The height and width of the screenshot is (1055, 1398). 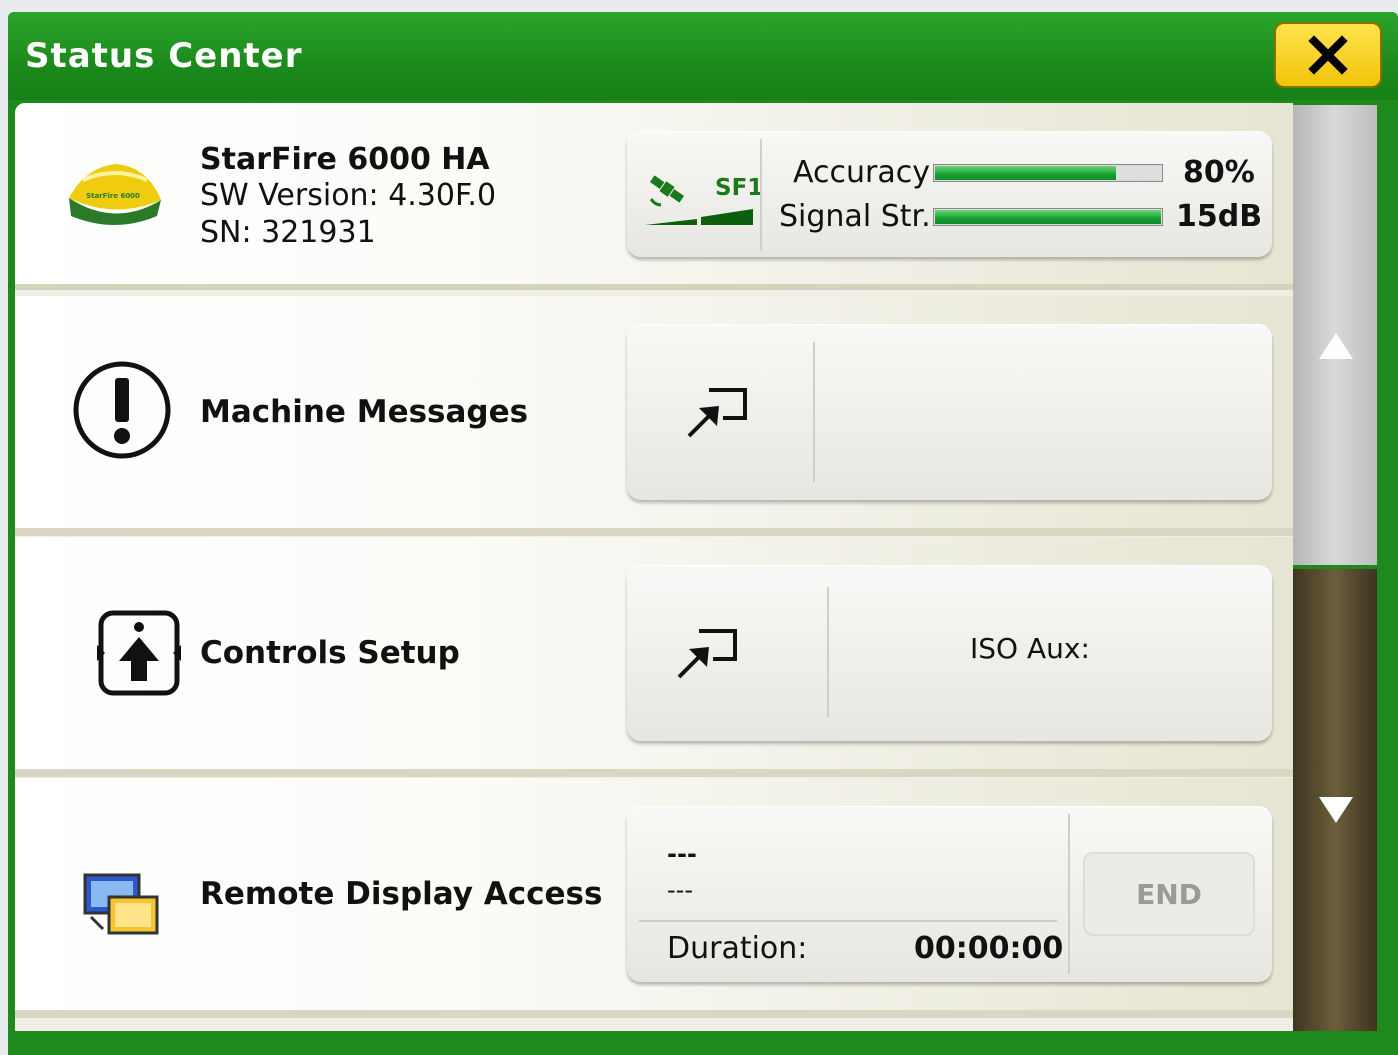 I want to click on signal-label: Signal Str., so click(x=855, y=216).